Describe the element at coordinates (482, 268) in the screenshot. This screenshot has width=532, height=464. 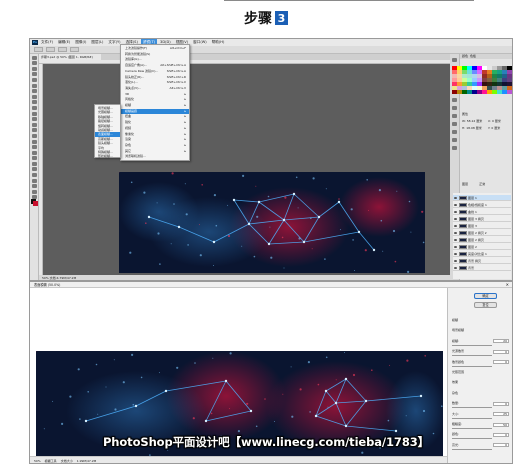
I see `layer-row: 背景` at that location.